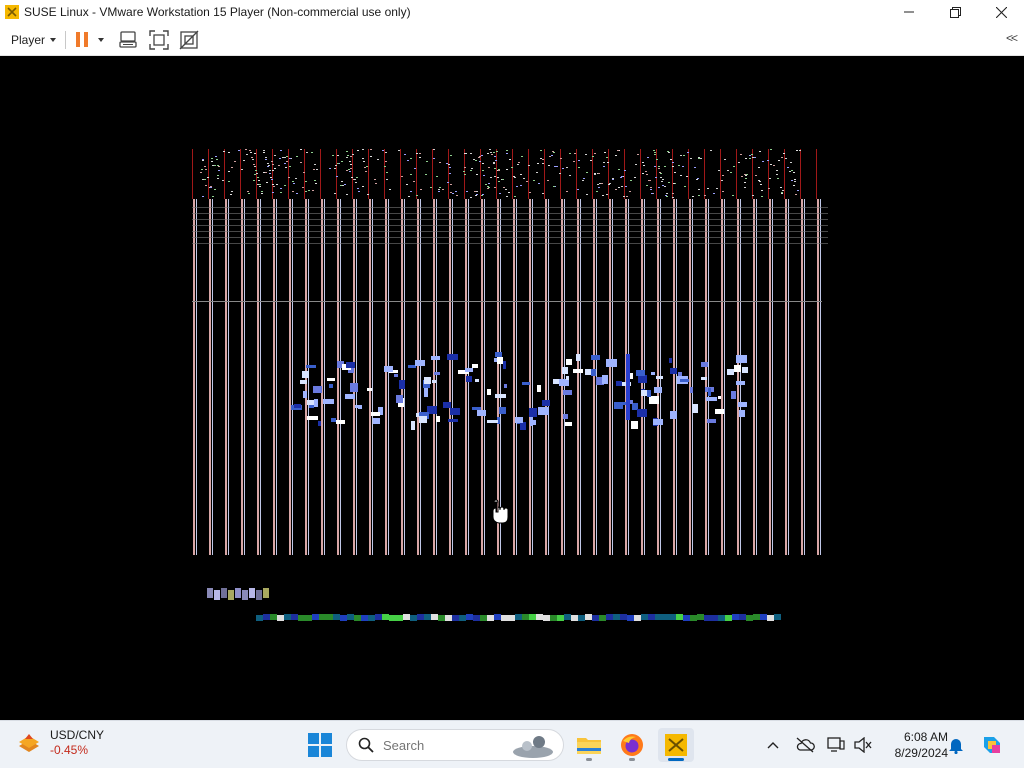 The width and height of the screenshot is (1024, 768). I want to click on start-button, so click(320, 745).